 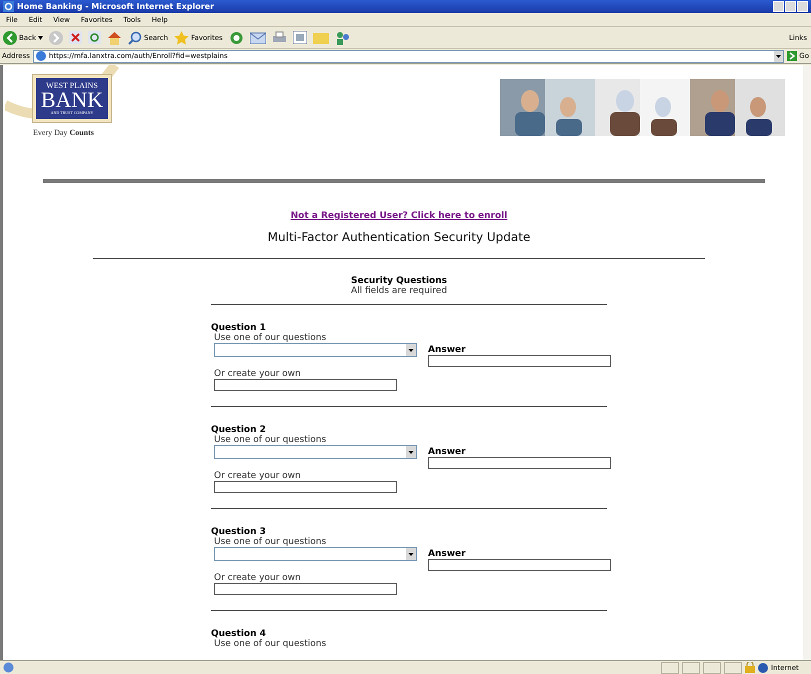 What do you see at coordinates (342, 37) in the screenshot?
I see `people-icon` at bounding box center [342, 37].